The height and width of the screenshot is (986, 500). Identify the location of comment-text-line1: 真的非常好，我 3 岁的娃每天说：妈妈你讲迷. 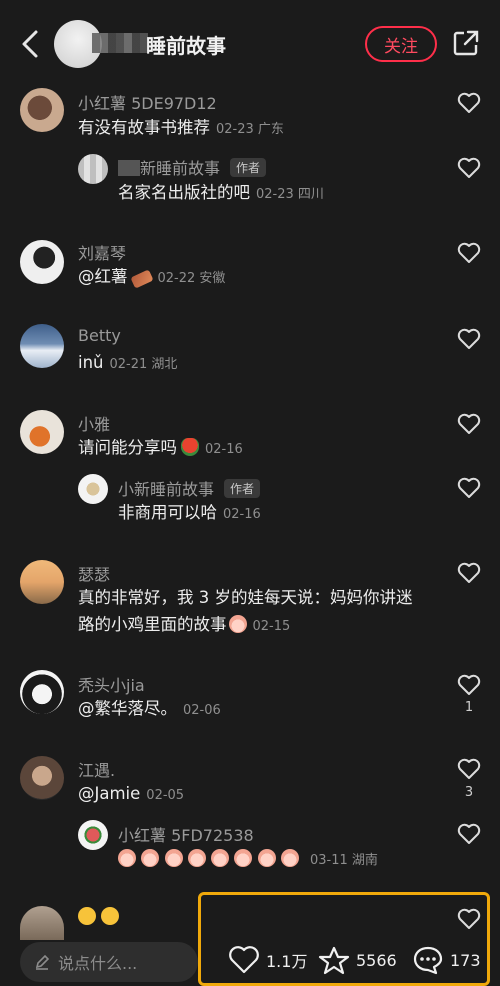
(245, 597).